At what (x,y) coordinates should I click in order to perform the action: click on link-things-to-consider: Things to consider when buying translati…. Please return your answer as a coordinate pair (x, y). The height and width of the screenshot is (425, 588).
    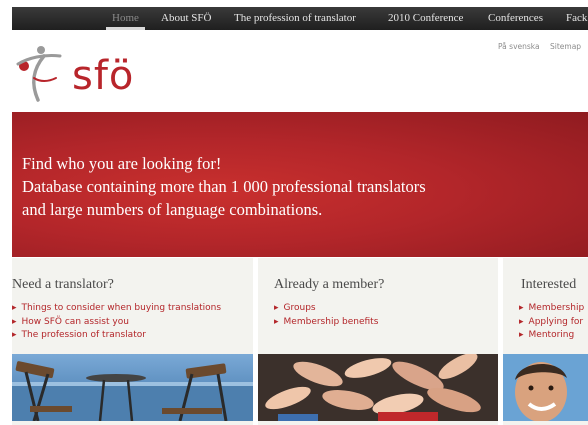
    Looking at the image, I should click on (117, 309).